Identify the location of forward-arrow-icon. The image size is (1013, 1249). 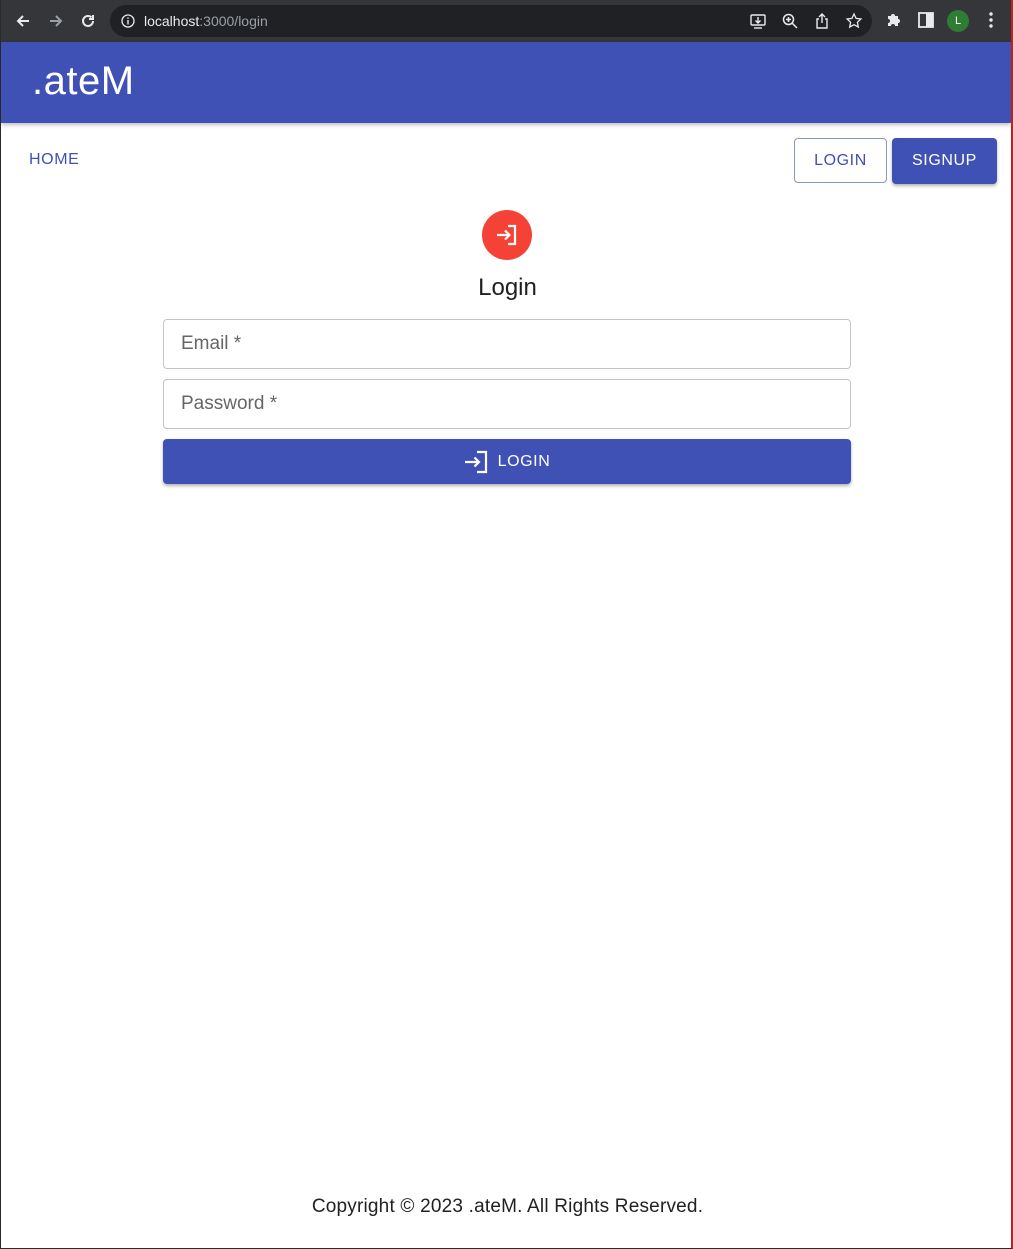
(56, 21).